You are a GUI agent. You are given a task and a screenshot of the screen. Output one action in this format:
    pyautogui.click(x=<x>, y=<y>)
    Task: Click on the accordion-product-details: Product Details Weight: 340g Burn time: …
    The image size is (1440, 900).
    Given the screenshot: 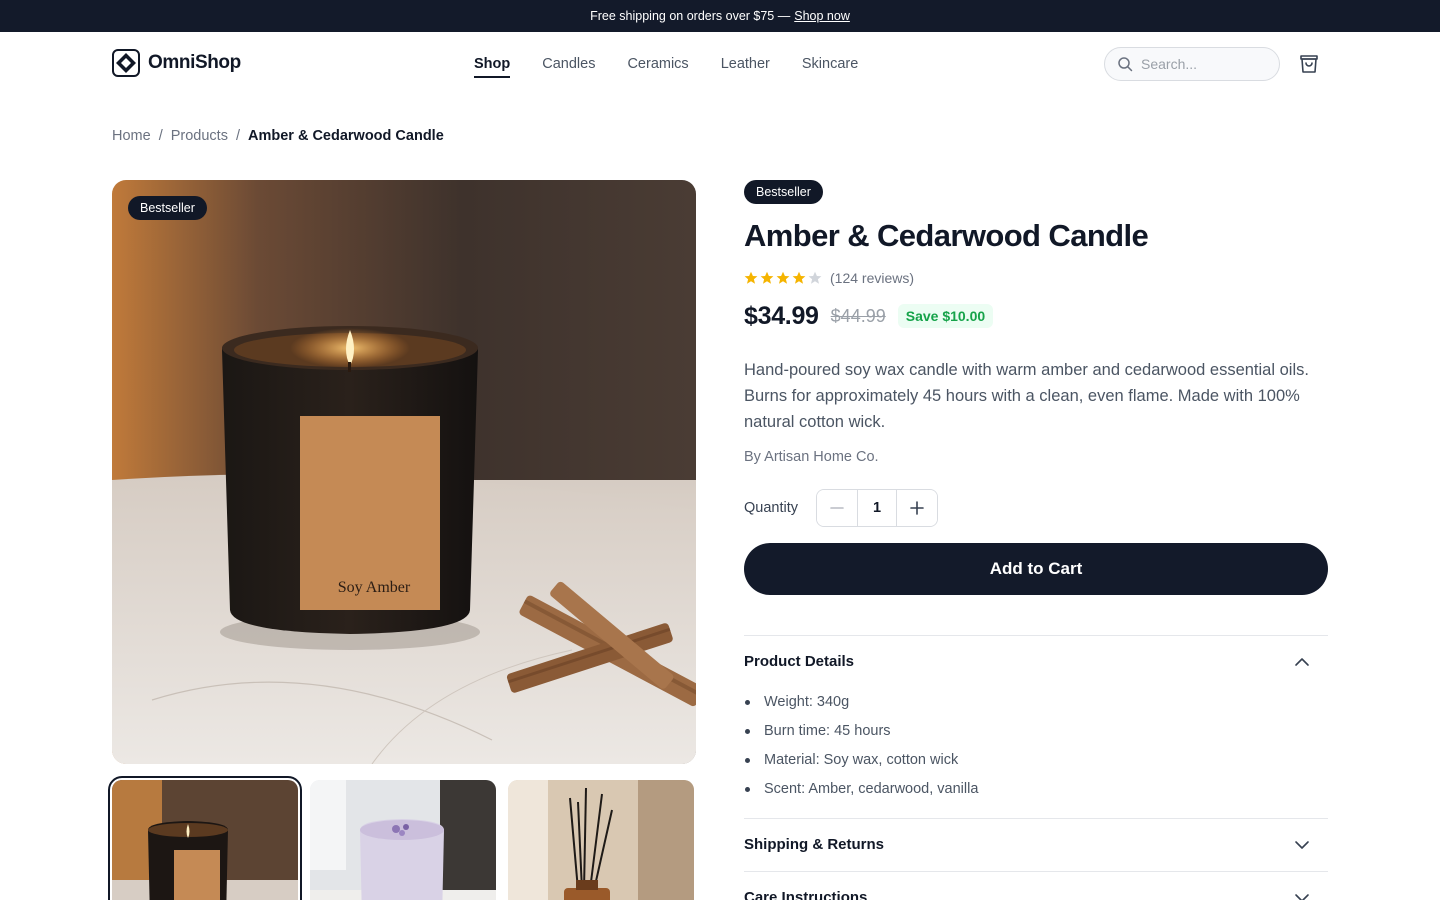 What is the action you would take?
    pyautogui.click(x=1036, y=727)
    